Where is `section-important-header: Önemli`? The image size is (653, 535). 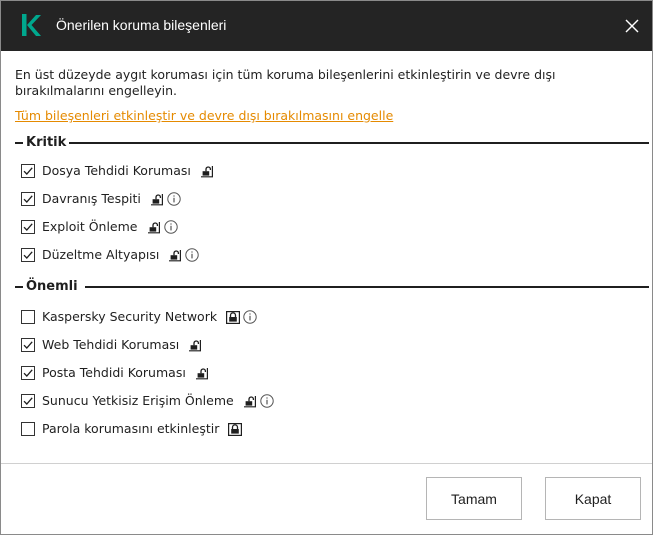 section-important-header: Önemli is located at coordinates (332, 287).